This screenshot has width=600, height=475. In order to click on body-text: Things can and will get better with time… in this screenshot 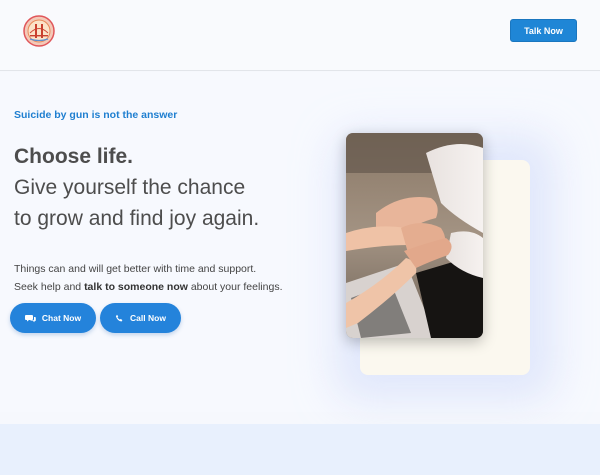, I will do `click(148, 278)`.